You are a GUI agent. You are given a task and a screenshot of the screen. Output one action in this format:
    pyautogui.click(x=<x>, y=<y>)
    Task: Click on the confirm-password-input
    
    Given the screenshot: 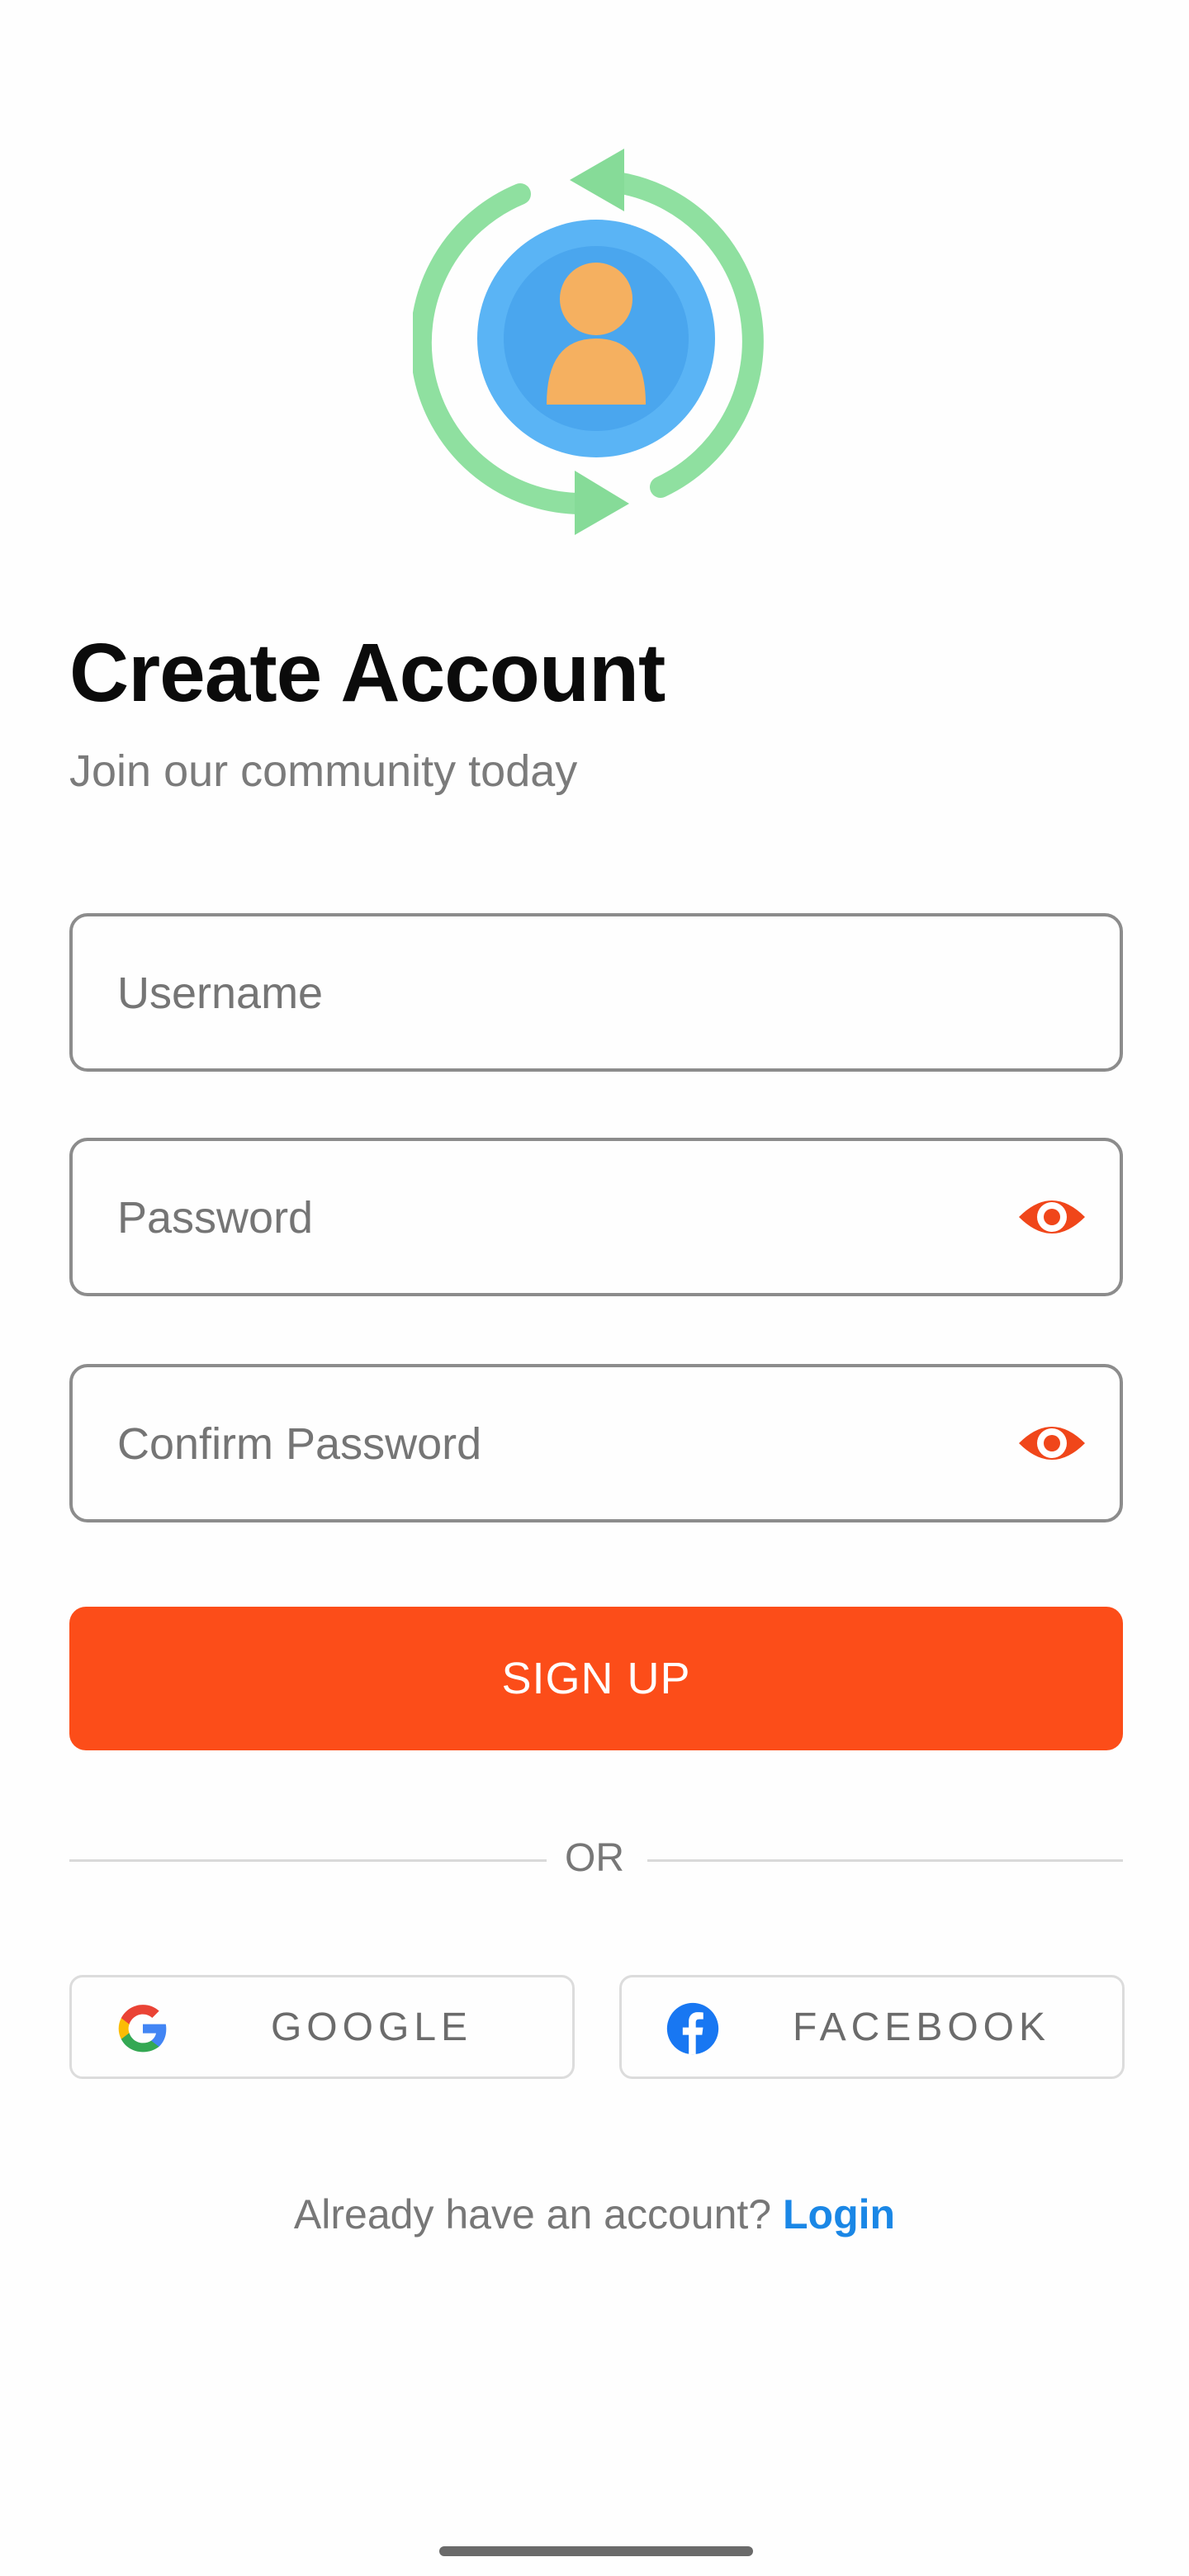 What is the action you would take?
    pyautogui.click(x=555, y=1444)
    